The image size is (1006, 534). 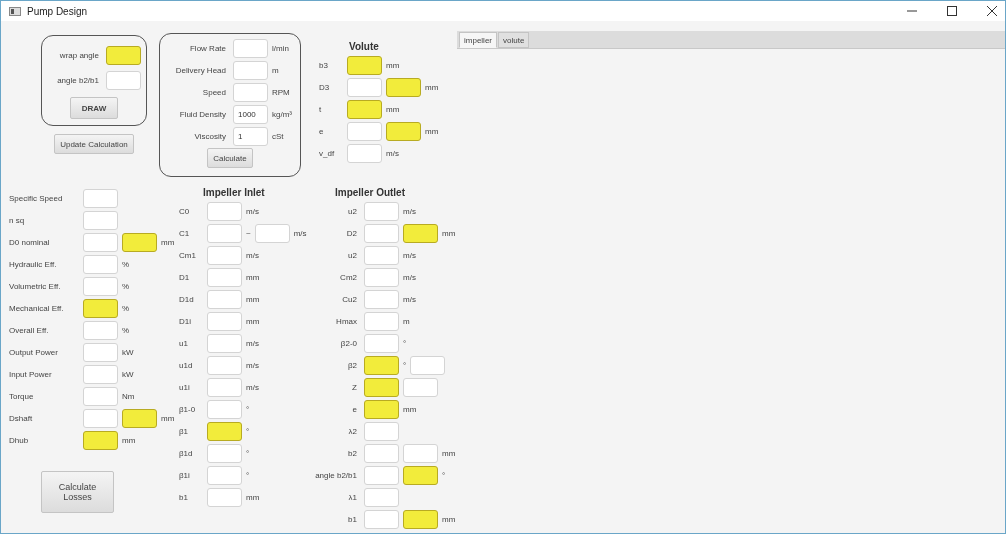 I want to click on field-label: Dshaft, so click(x=21, y=418).